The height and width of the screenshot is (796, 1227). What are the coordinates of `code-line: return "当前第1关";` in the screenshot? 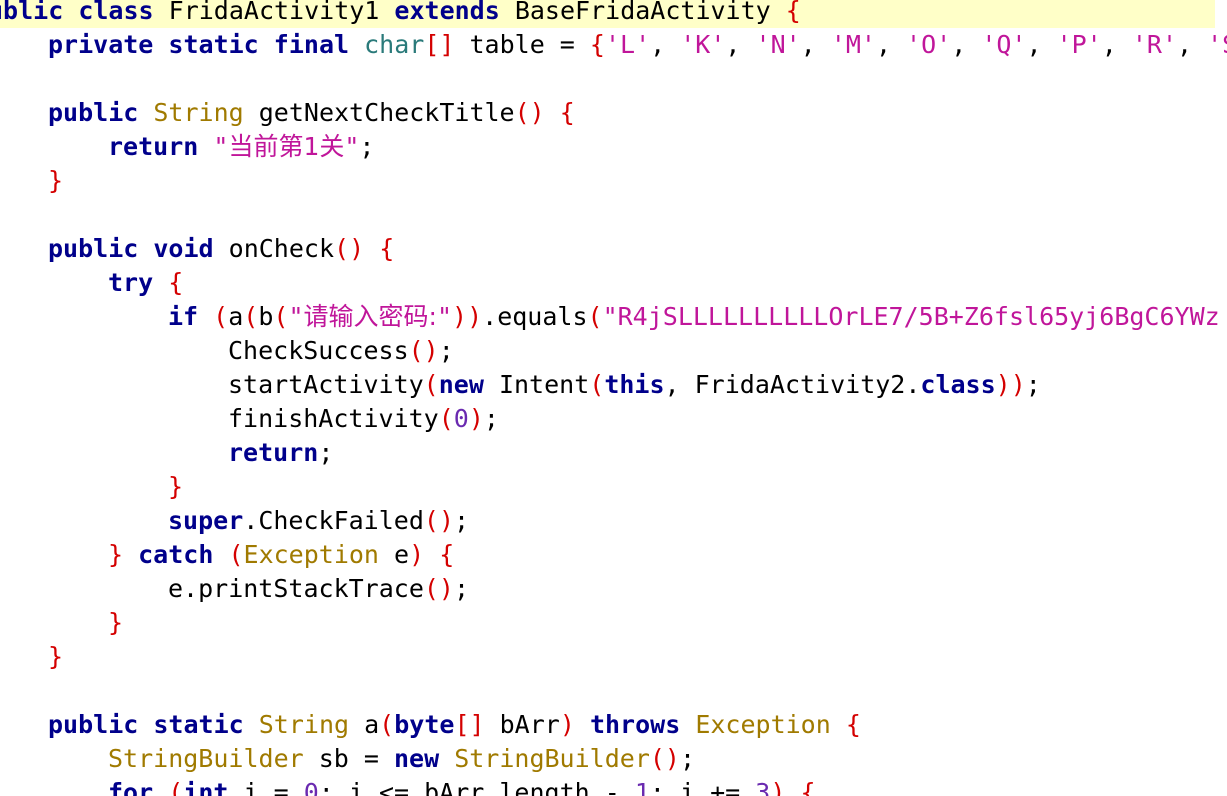 It's located at (187, 147).